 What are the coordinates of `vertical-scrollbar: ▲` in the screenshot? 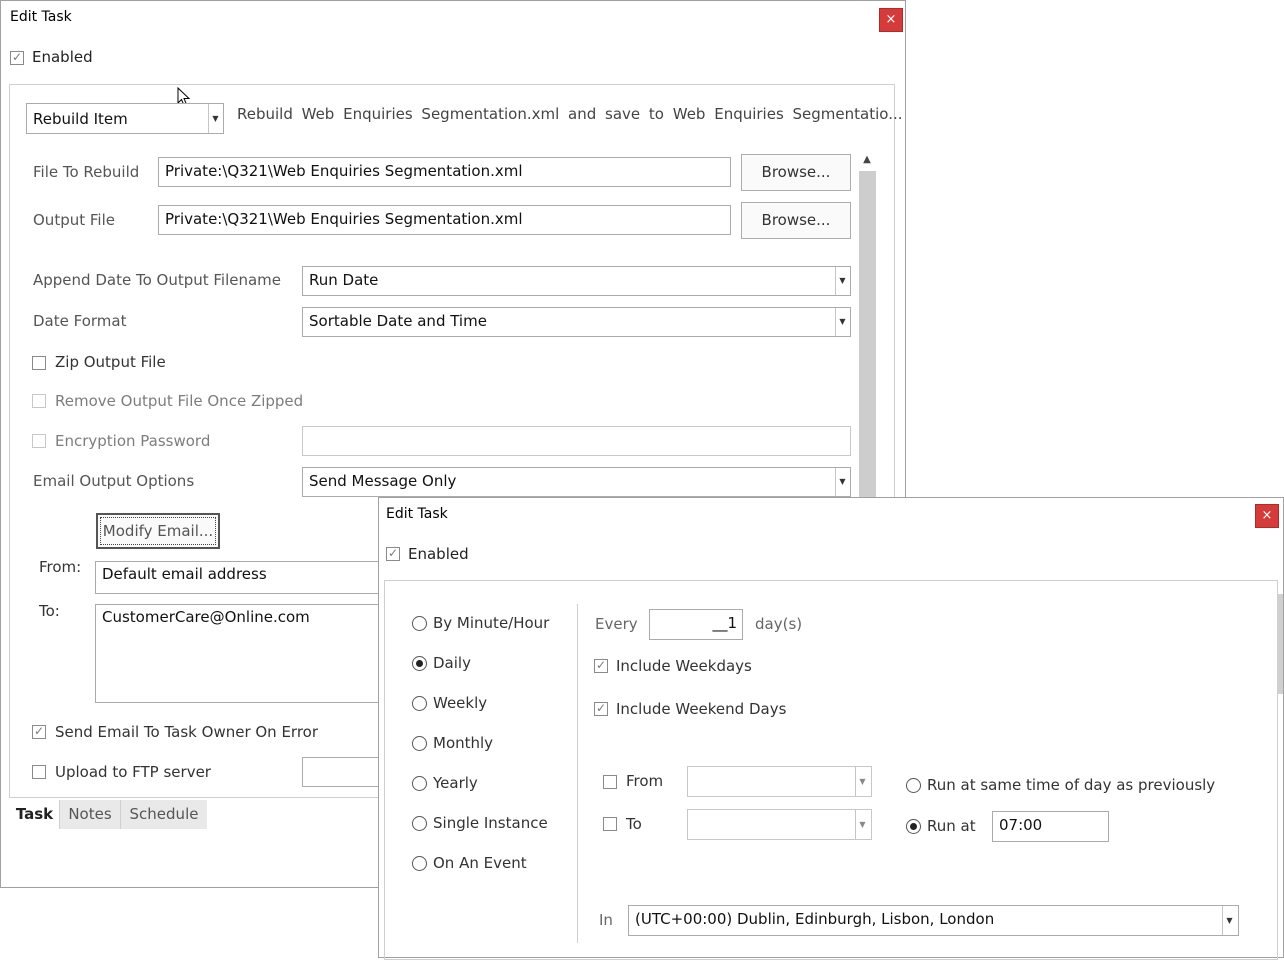 It's located at (867, 324).